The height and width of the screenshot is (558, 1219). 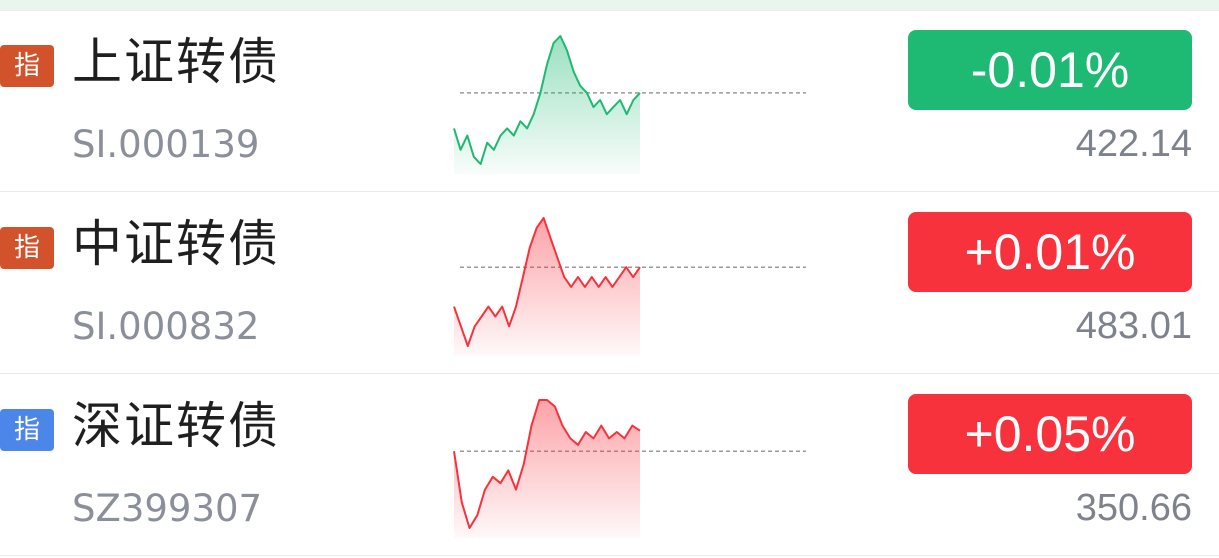 What do you see at coordinates (166, 326) in the screenshot?
I see `index-code: SI.000832` at bounding box center [166, 326].